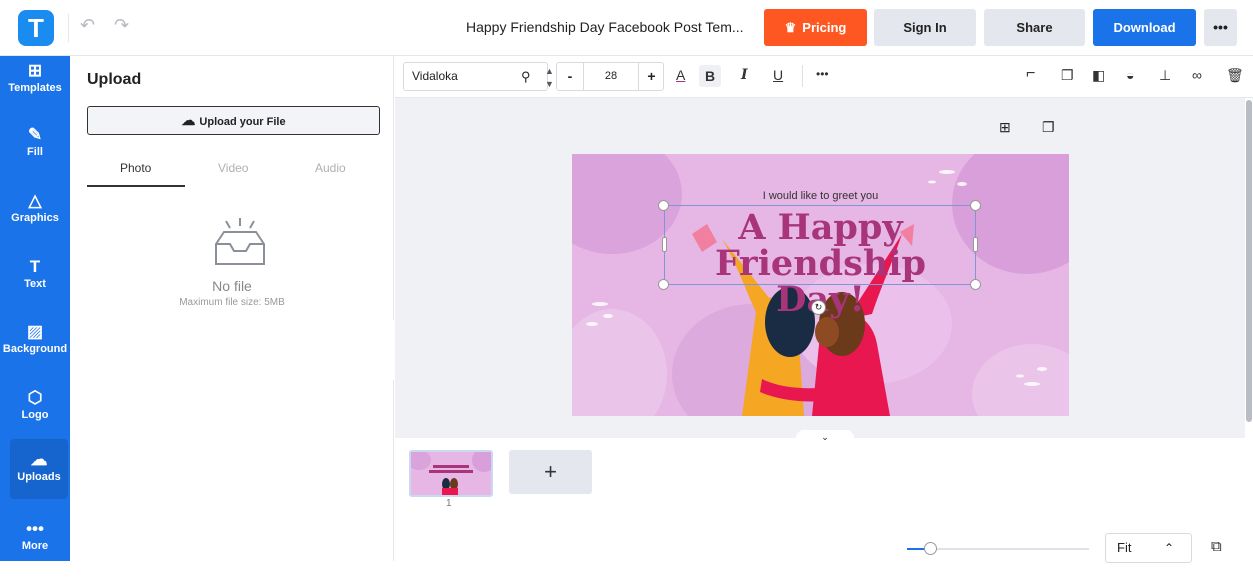 The image size is (1253, 578). What do you see at coordinates (790, 27) in the screenshot?
I see `crown-icon: ♛` at bounding box center [790, 27].